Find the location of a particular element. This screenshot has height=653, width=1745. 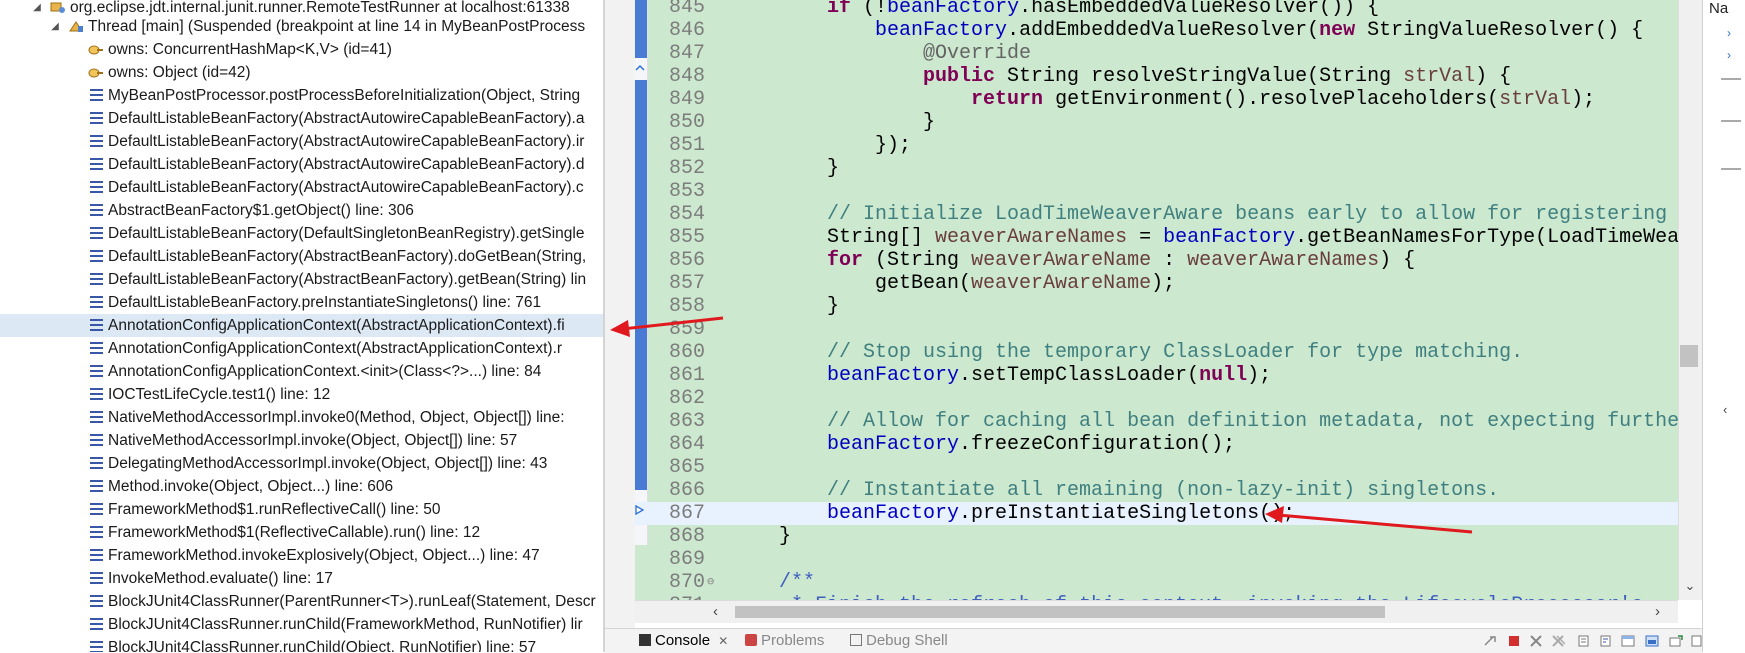

scroll-down-icon: ⌄ is located at coordinates (1690, 587).